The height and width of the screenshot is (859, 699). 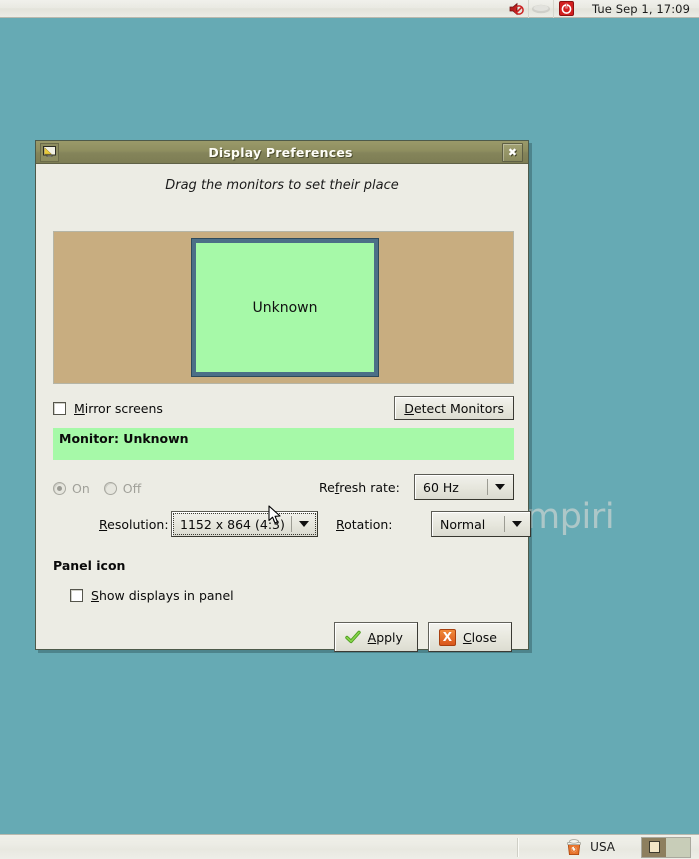 I want to click on trash-label: USA, so click(x=602, y=847).